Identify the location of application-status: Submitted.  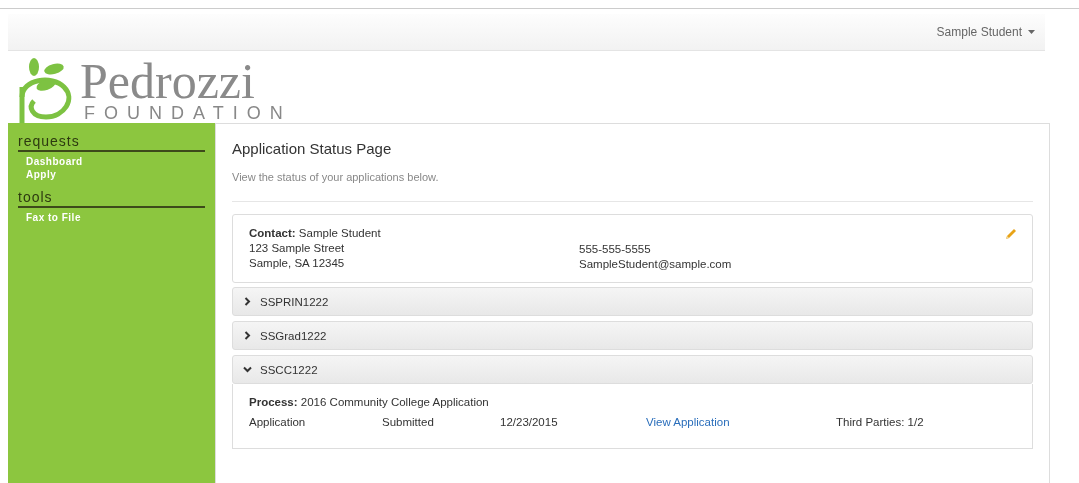
(408, 422).